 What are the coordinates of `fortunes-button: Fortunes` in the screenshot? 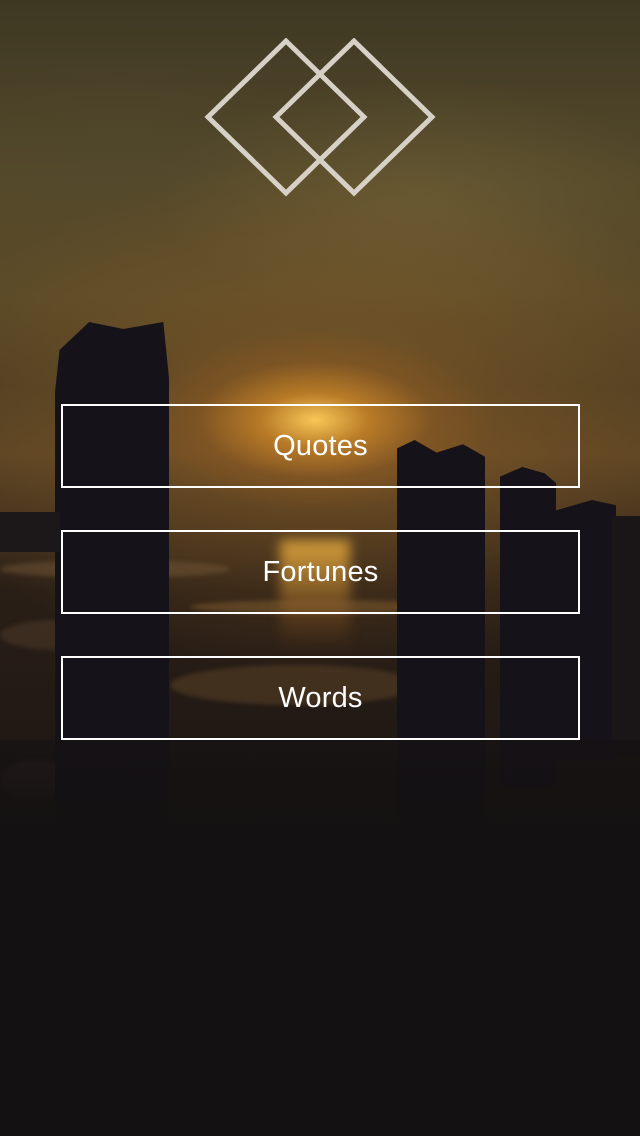 It's located at (320, 572).